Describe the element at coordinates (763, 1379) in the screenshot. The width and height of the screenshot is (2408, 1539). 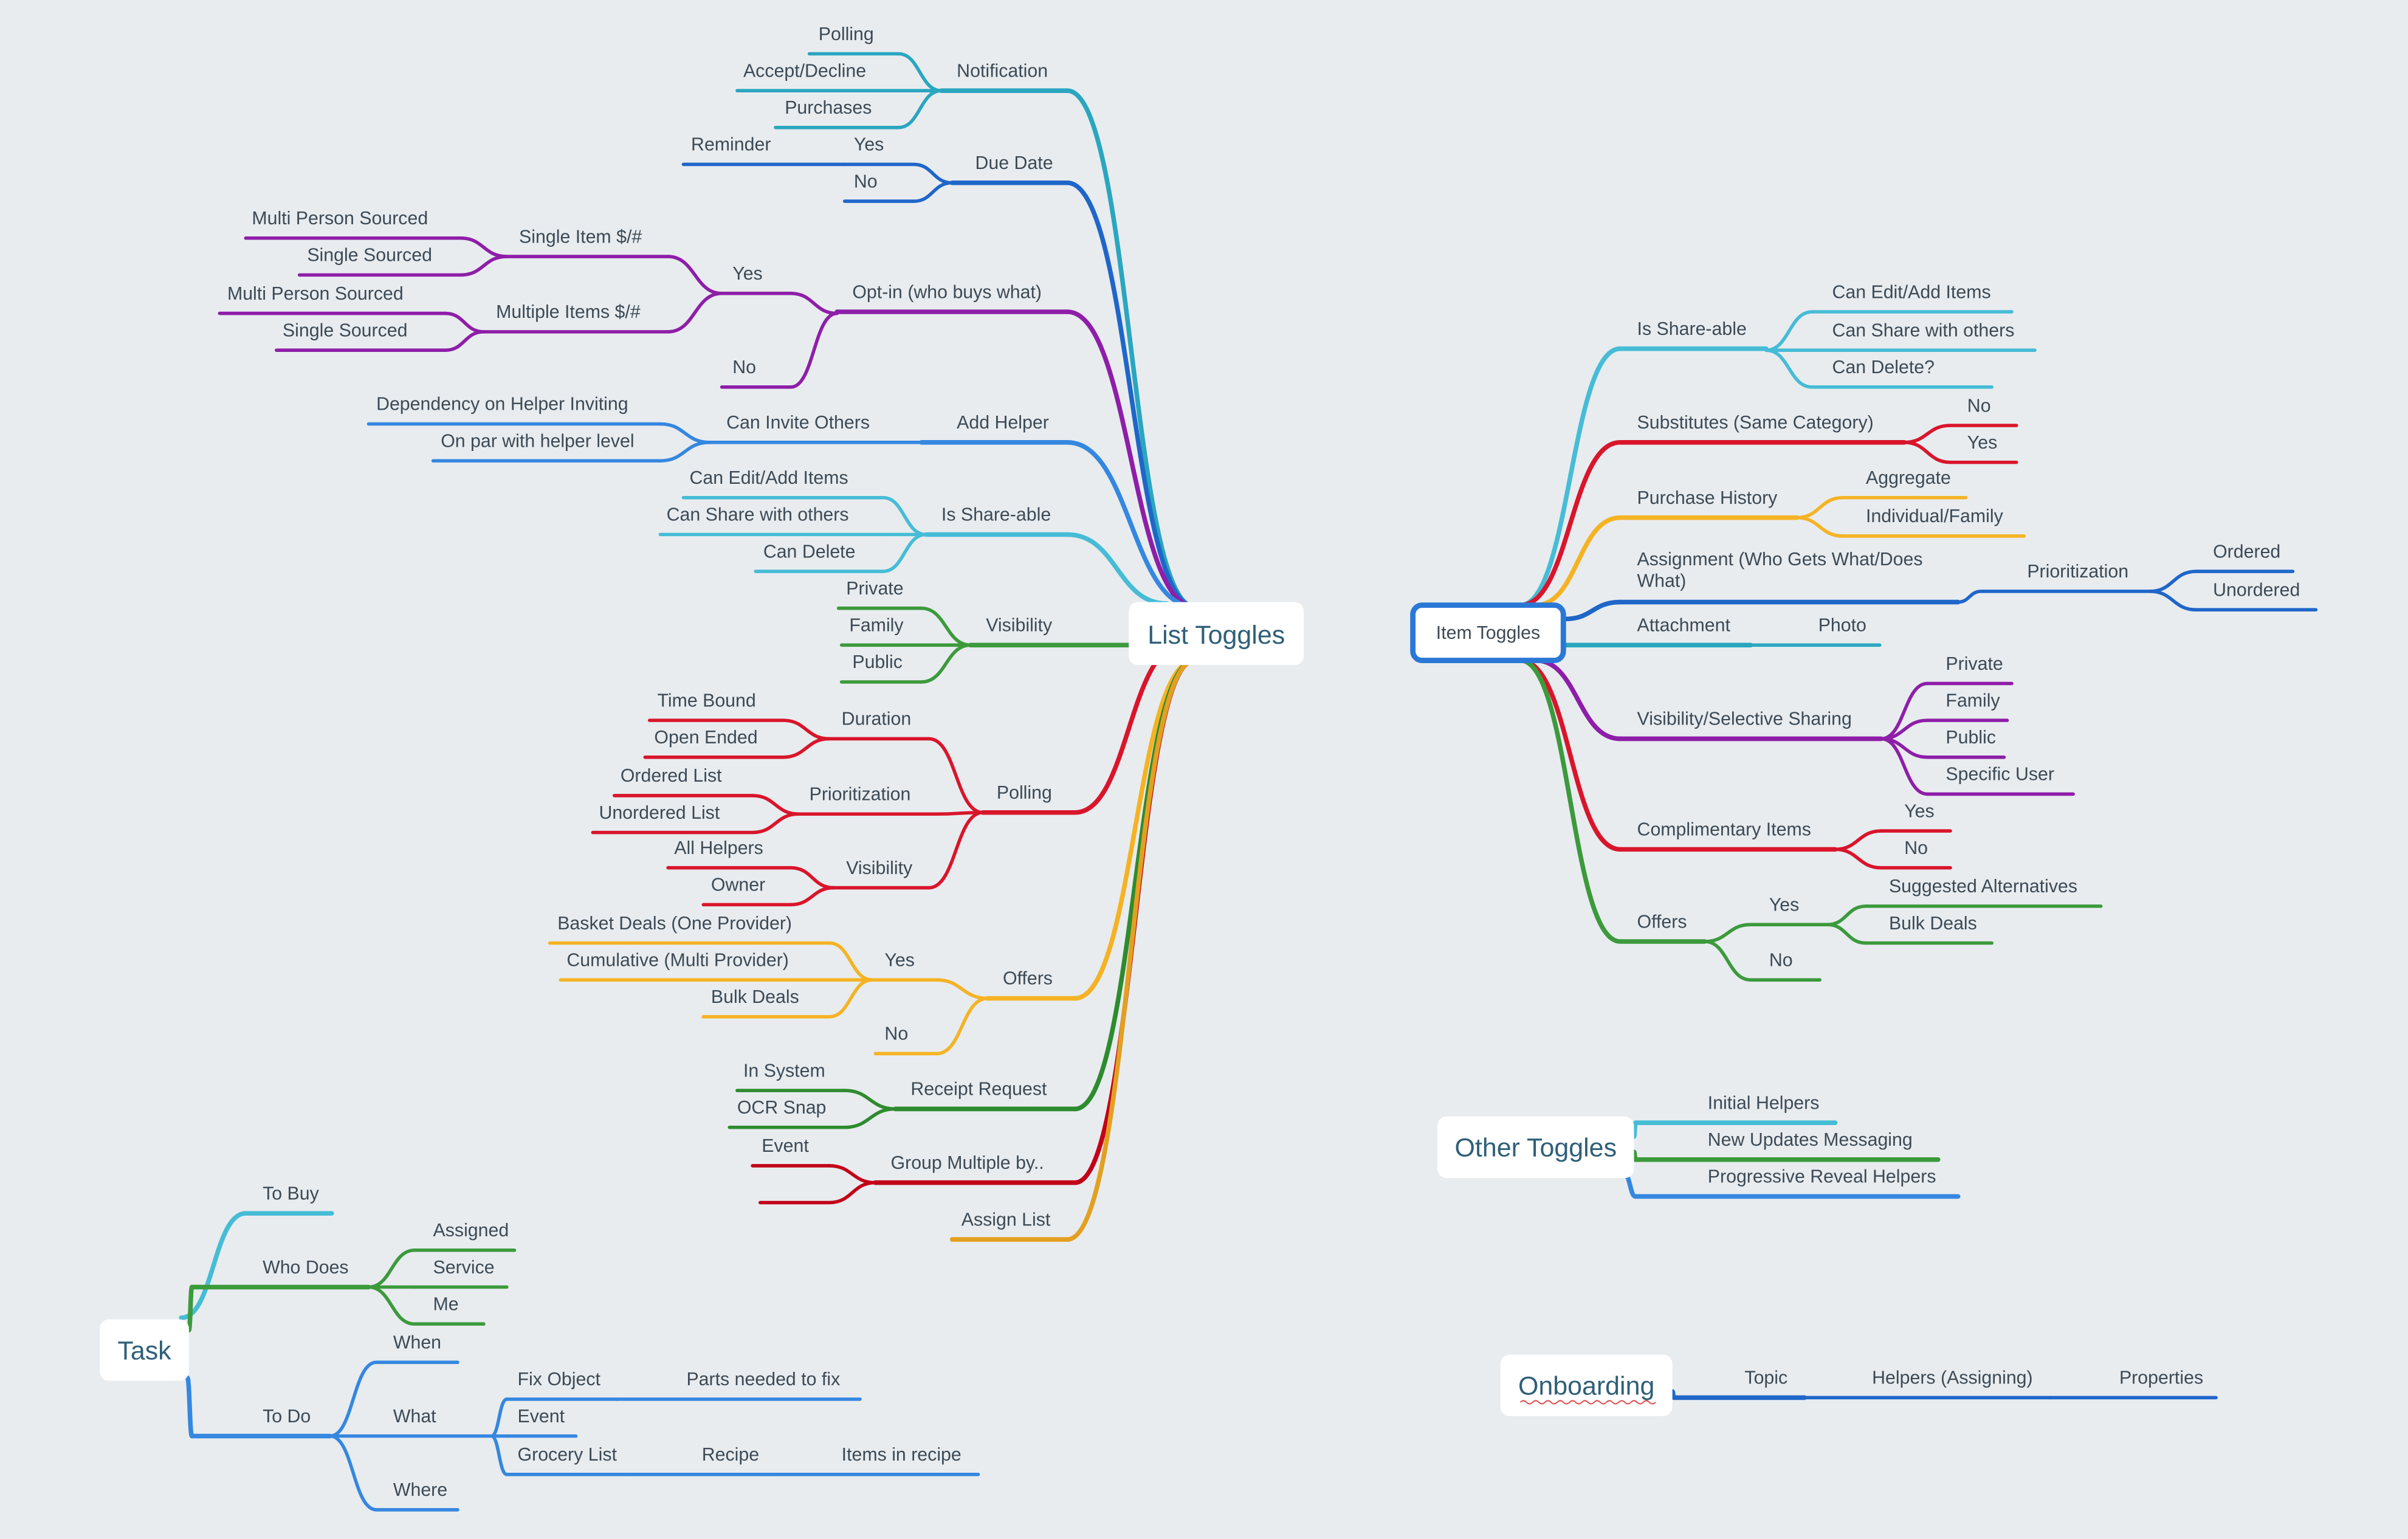
I see `node-task-parts: Parts needed to fix` at that location.